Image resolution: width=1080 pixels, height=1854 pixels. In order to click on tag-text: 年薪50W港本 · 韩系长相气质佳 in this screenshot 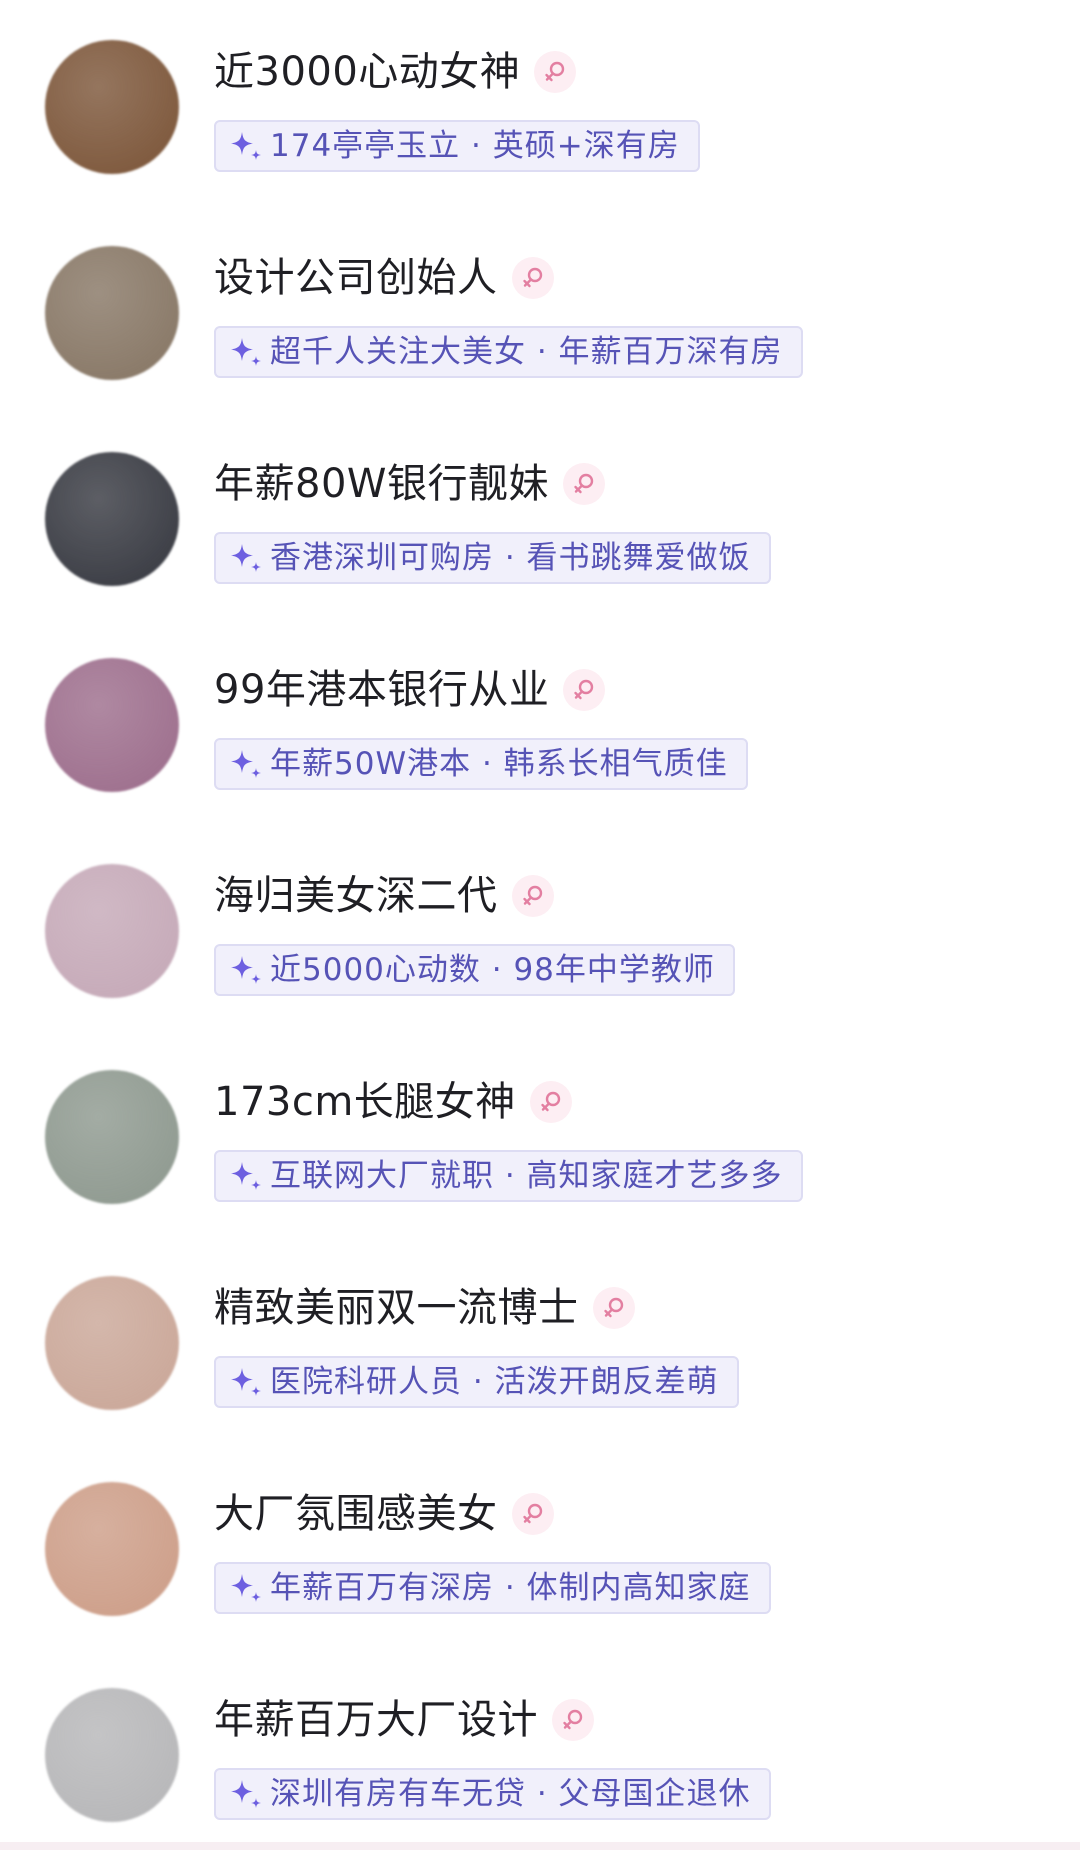, I will do `click(499, 764)`.